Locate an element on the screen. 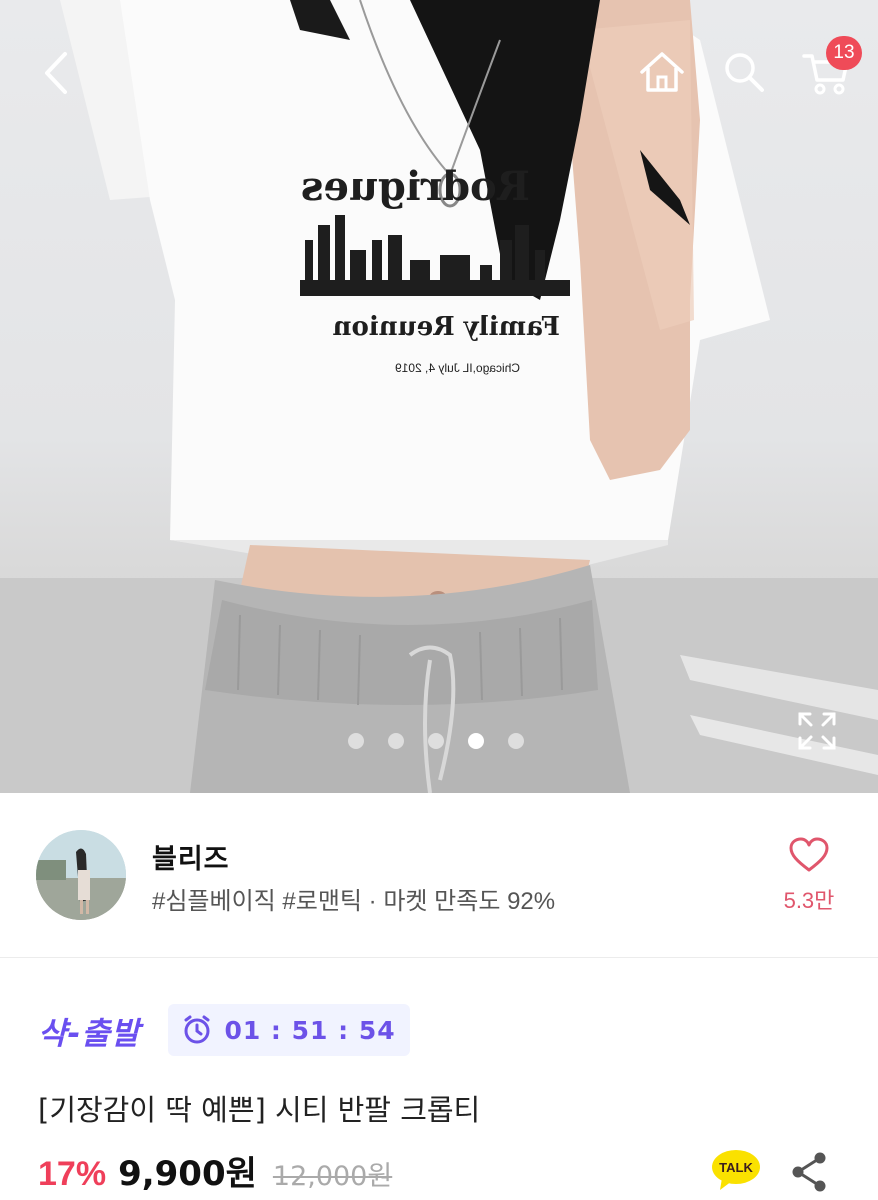 This screenshot has width=878, height=1200. discount-rate: 17% is located at coordinates (72, 1174).